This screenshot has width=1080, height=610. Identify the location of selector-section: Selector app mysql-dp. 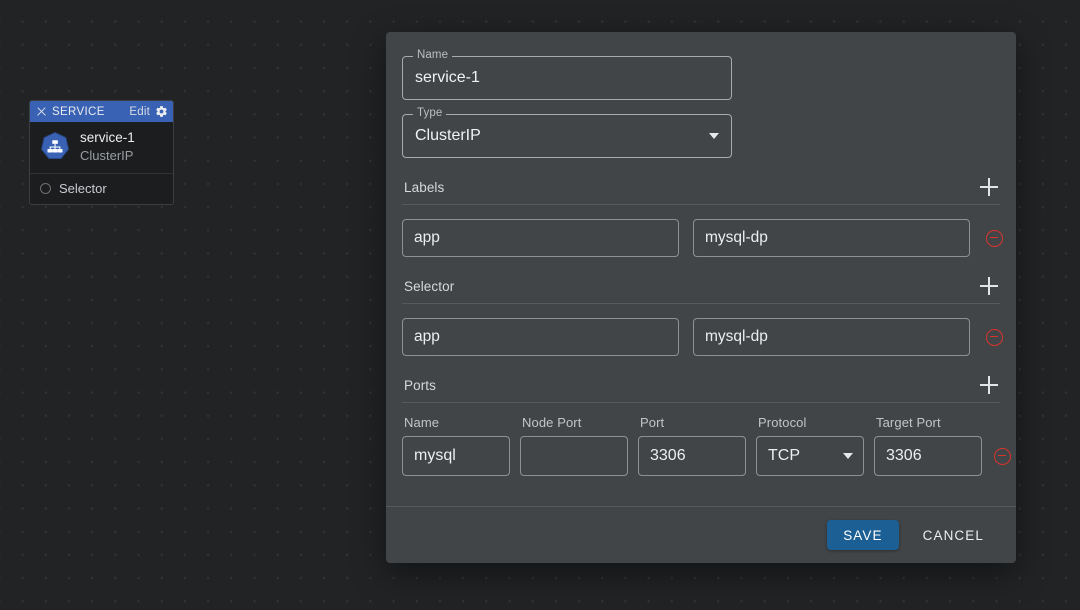
(702, 316).